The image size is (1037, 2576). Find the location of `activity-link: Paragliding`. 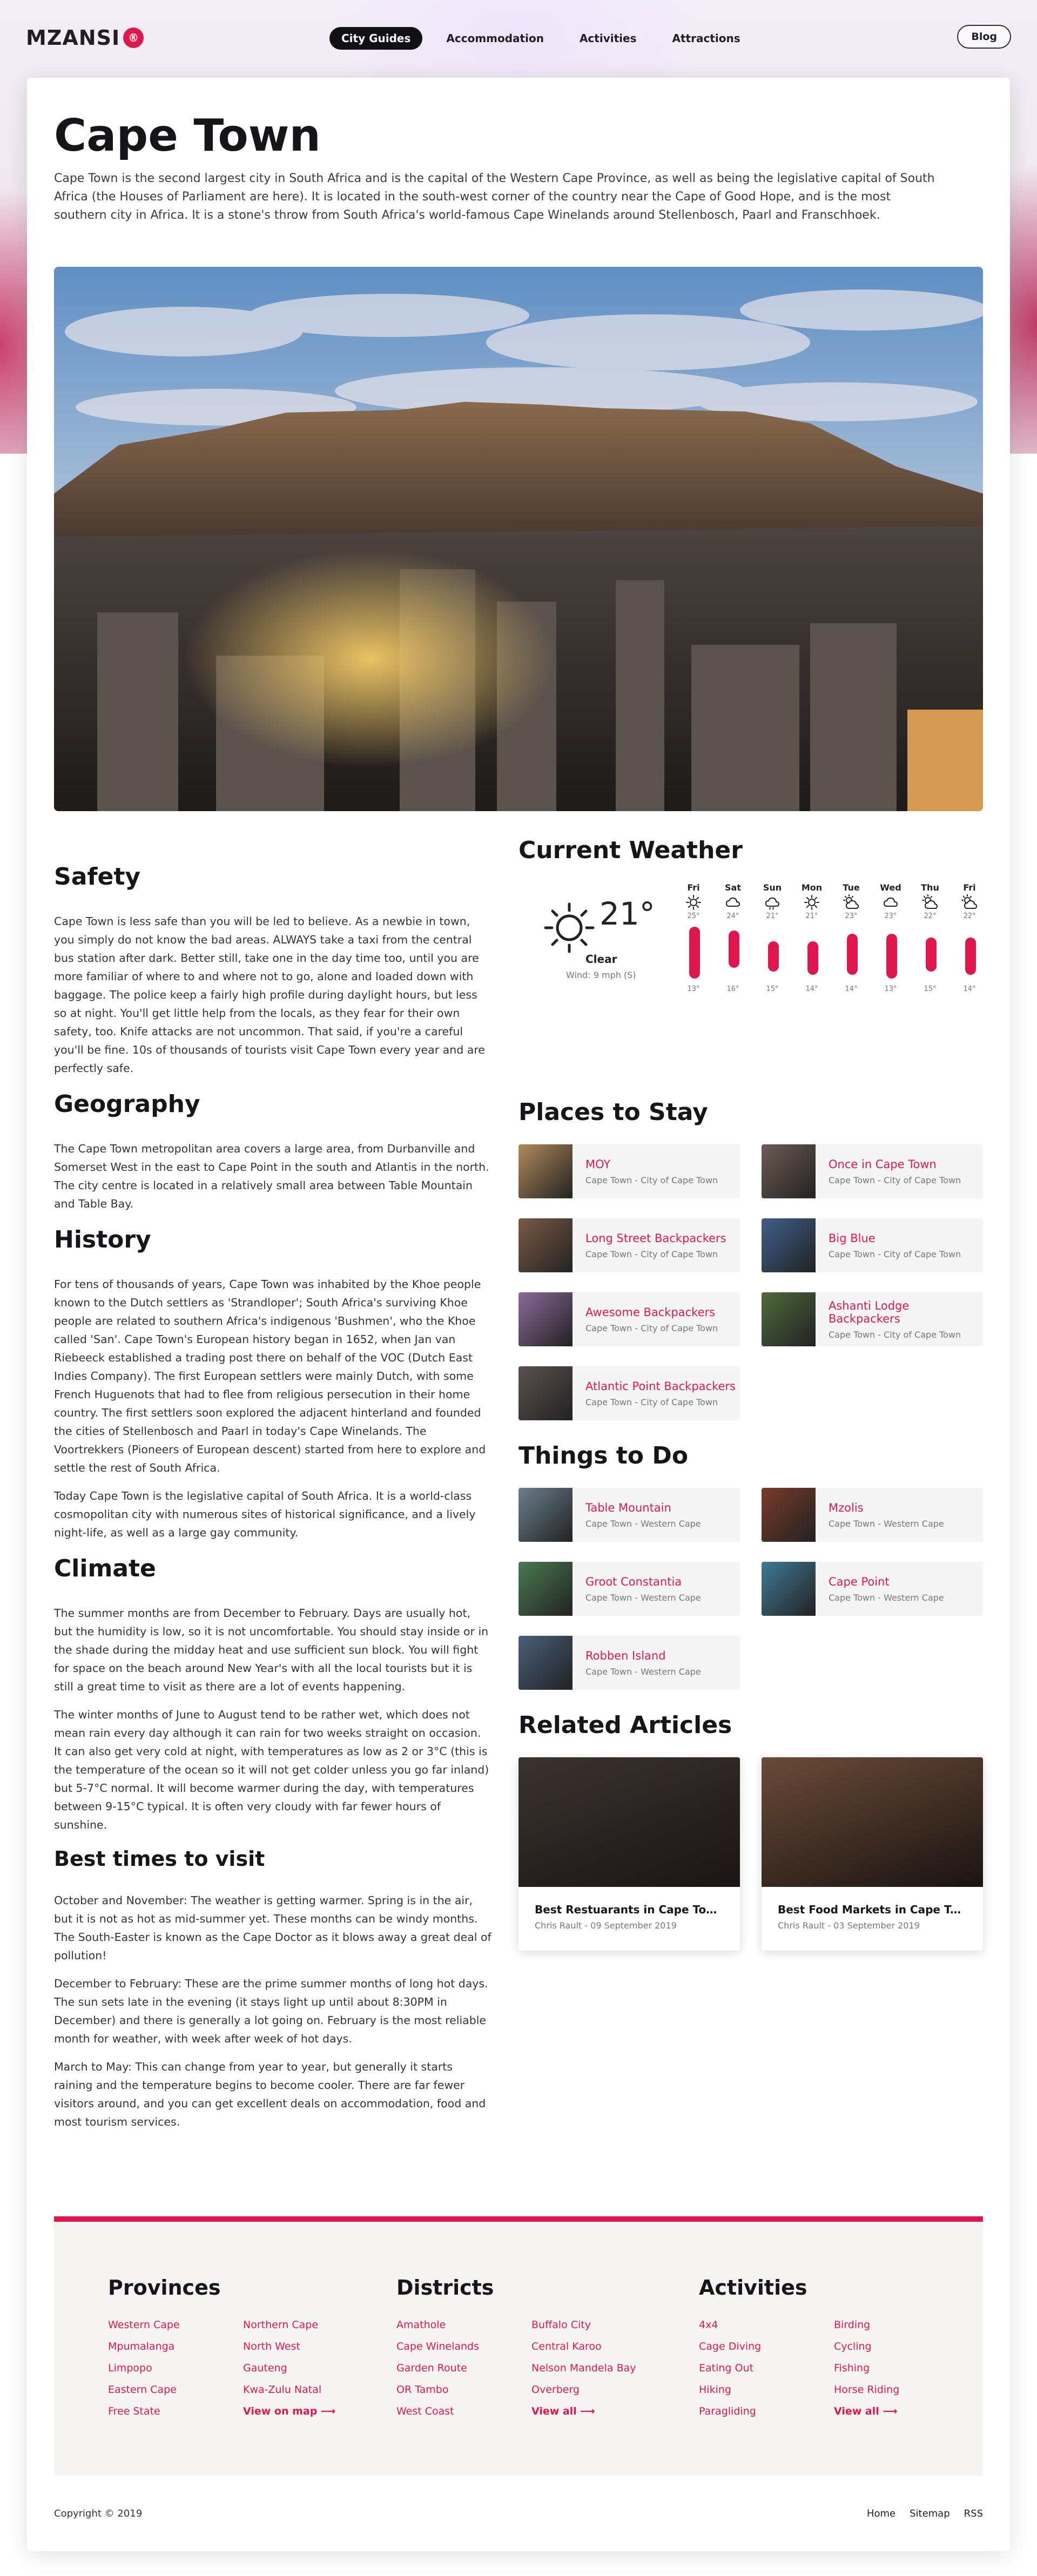

activity-link: Paragliding is located at coordinates (767, 2411).